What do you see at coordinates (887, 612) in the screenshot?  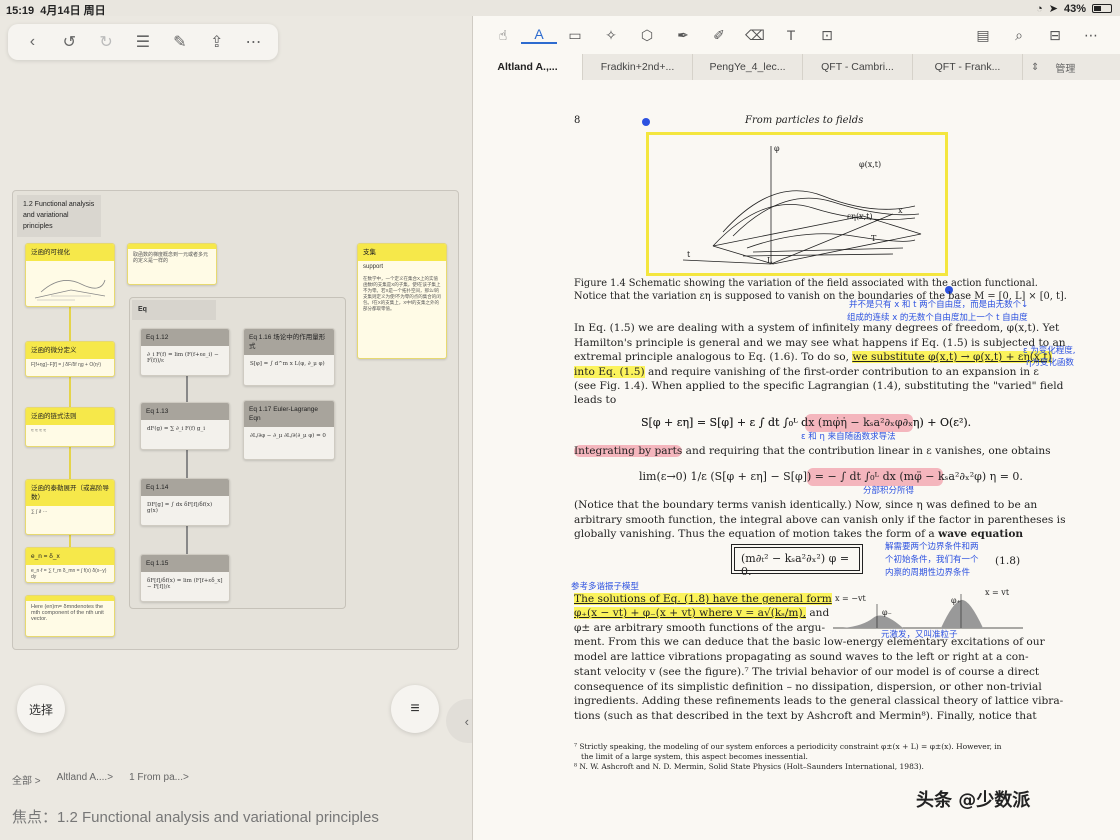 I see `wave-label: φ₋` at bounding box center [887, 612].